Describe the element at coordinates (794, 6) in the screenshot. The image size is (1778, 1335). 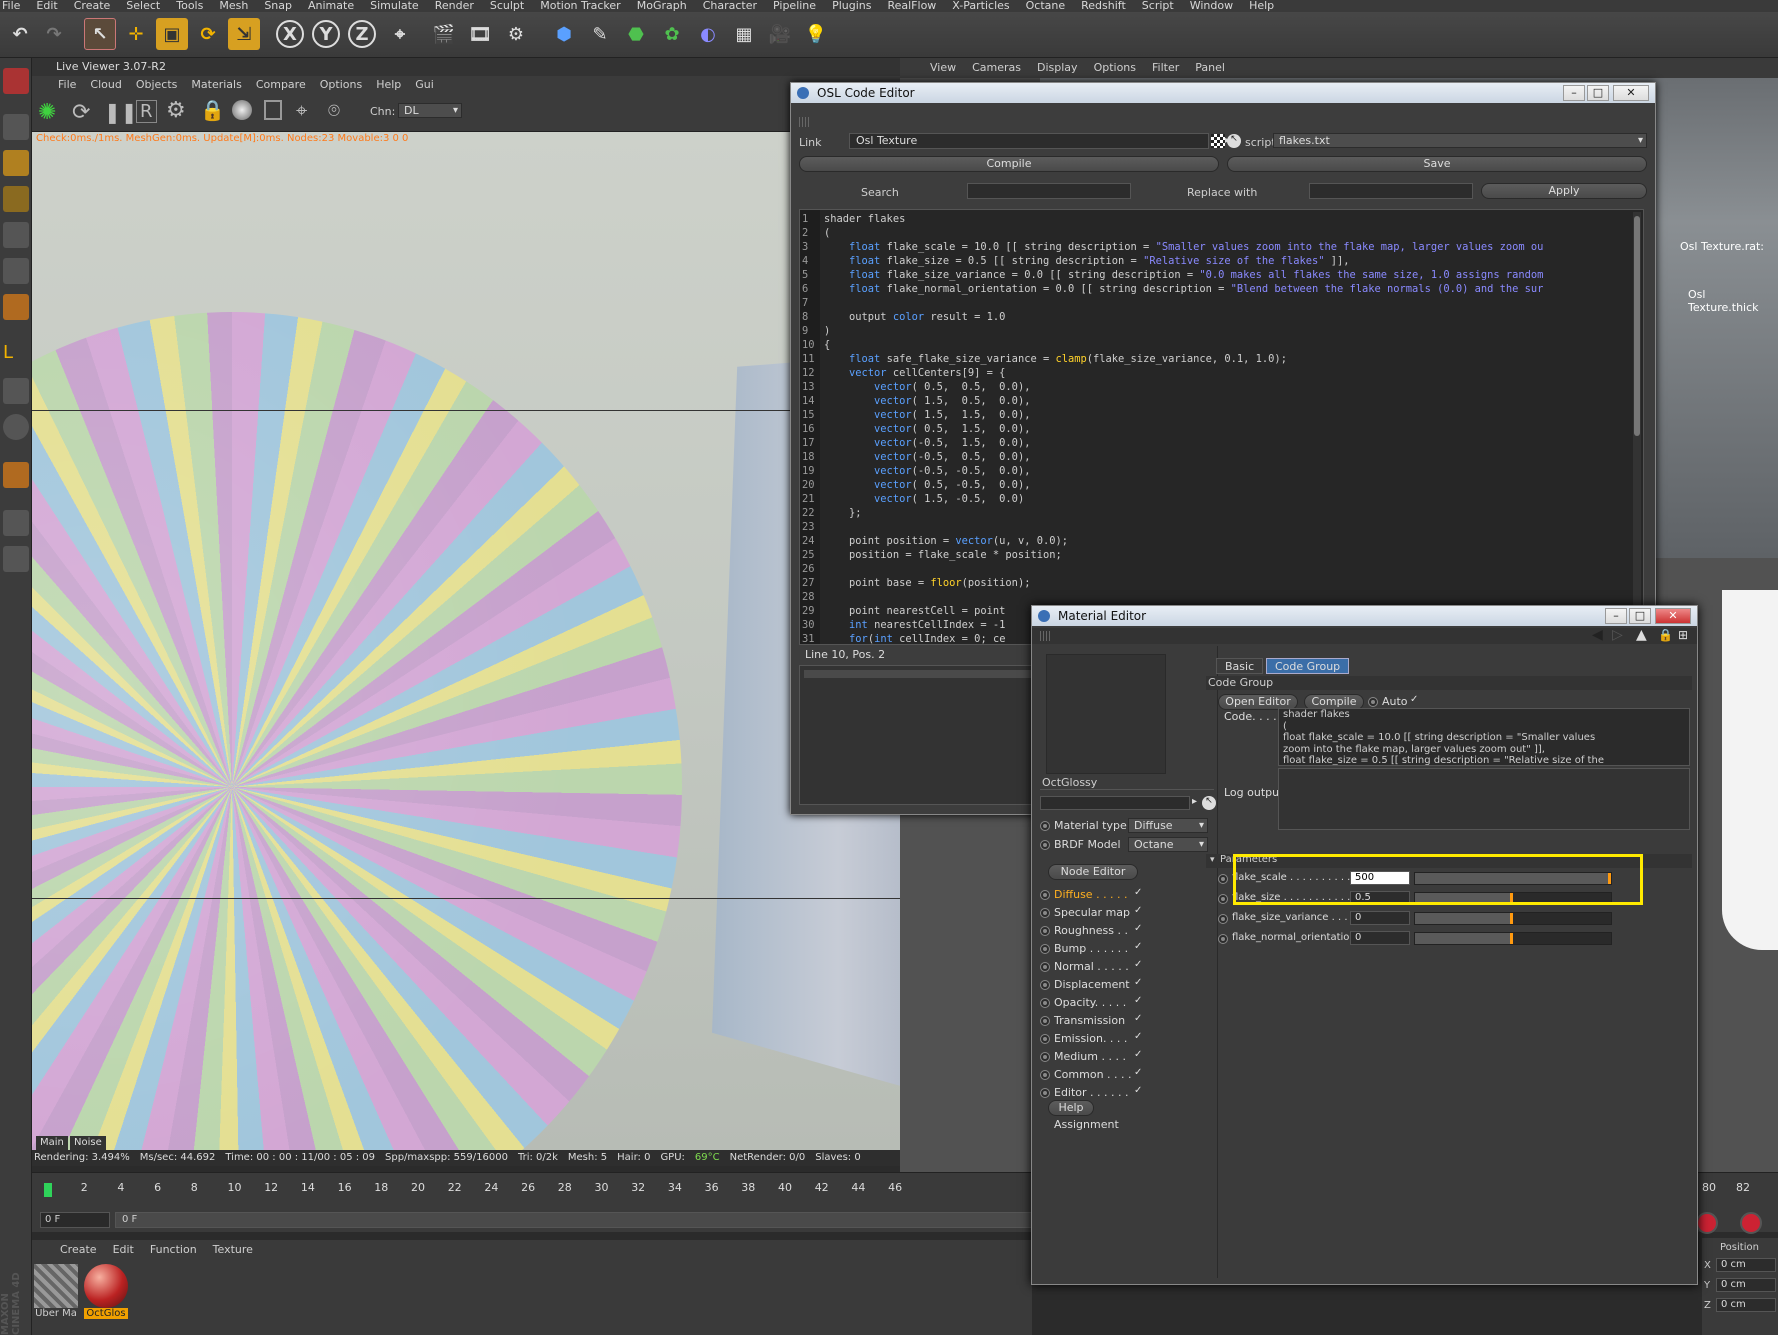
I see `menu-pipeline: Pipeline` at that location.